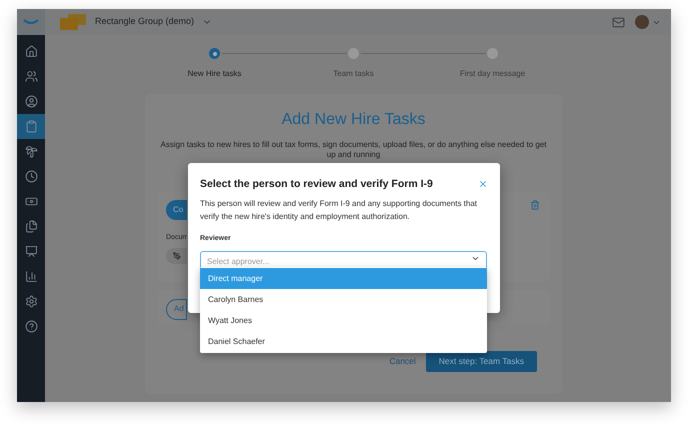 This screenshot has height=427, width=688. I want to click on step-label: Team tasks, so click(353, 74).